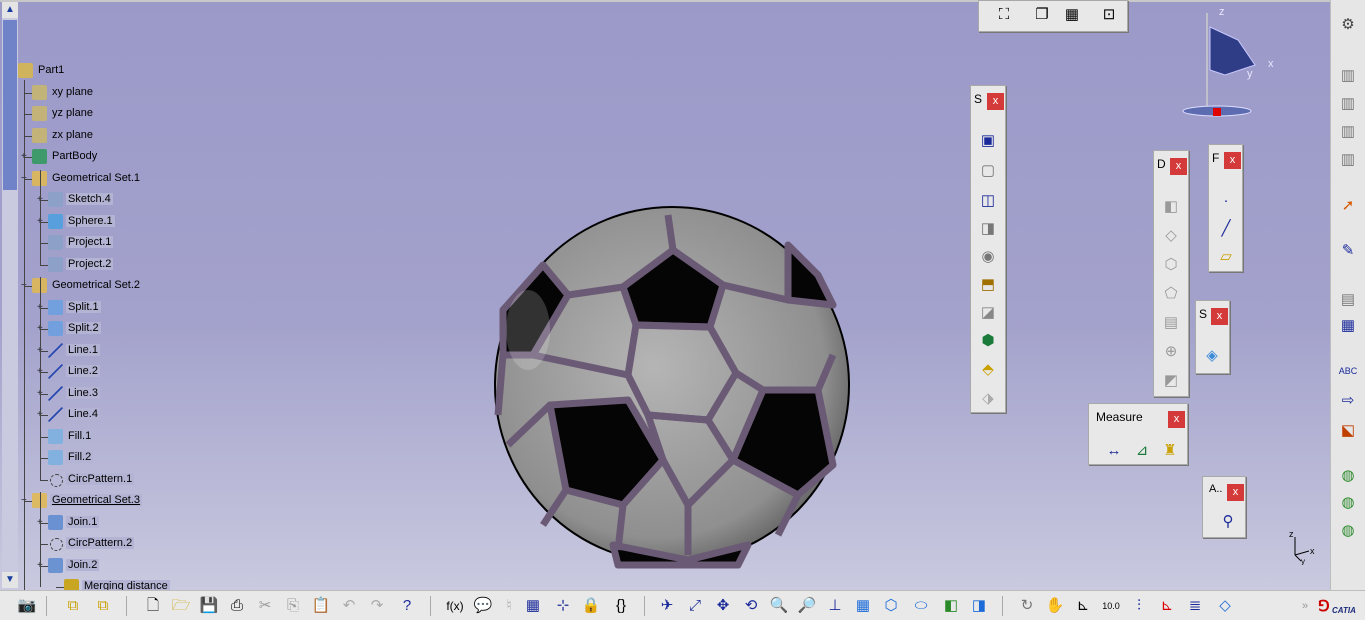  What do you see at coordinates (1171, 294) in the screenshot?
I see `shell-icon: ⬠` at bounding box center [1171, 294].